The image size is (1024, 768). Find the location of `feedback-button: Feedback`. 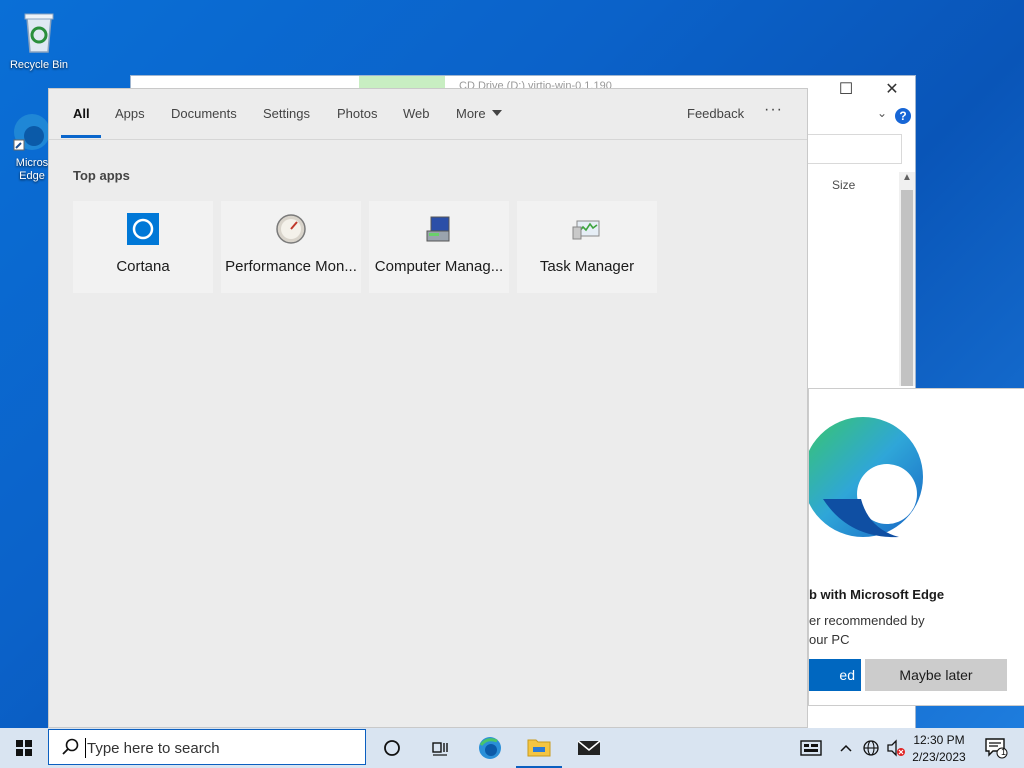

feedback-button: Feedback is located at coordinates (715, 113).